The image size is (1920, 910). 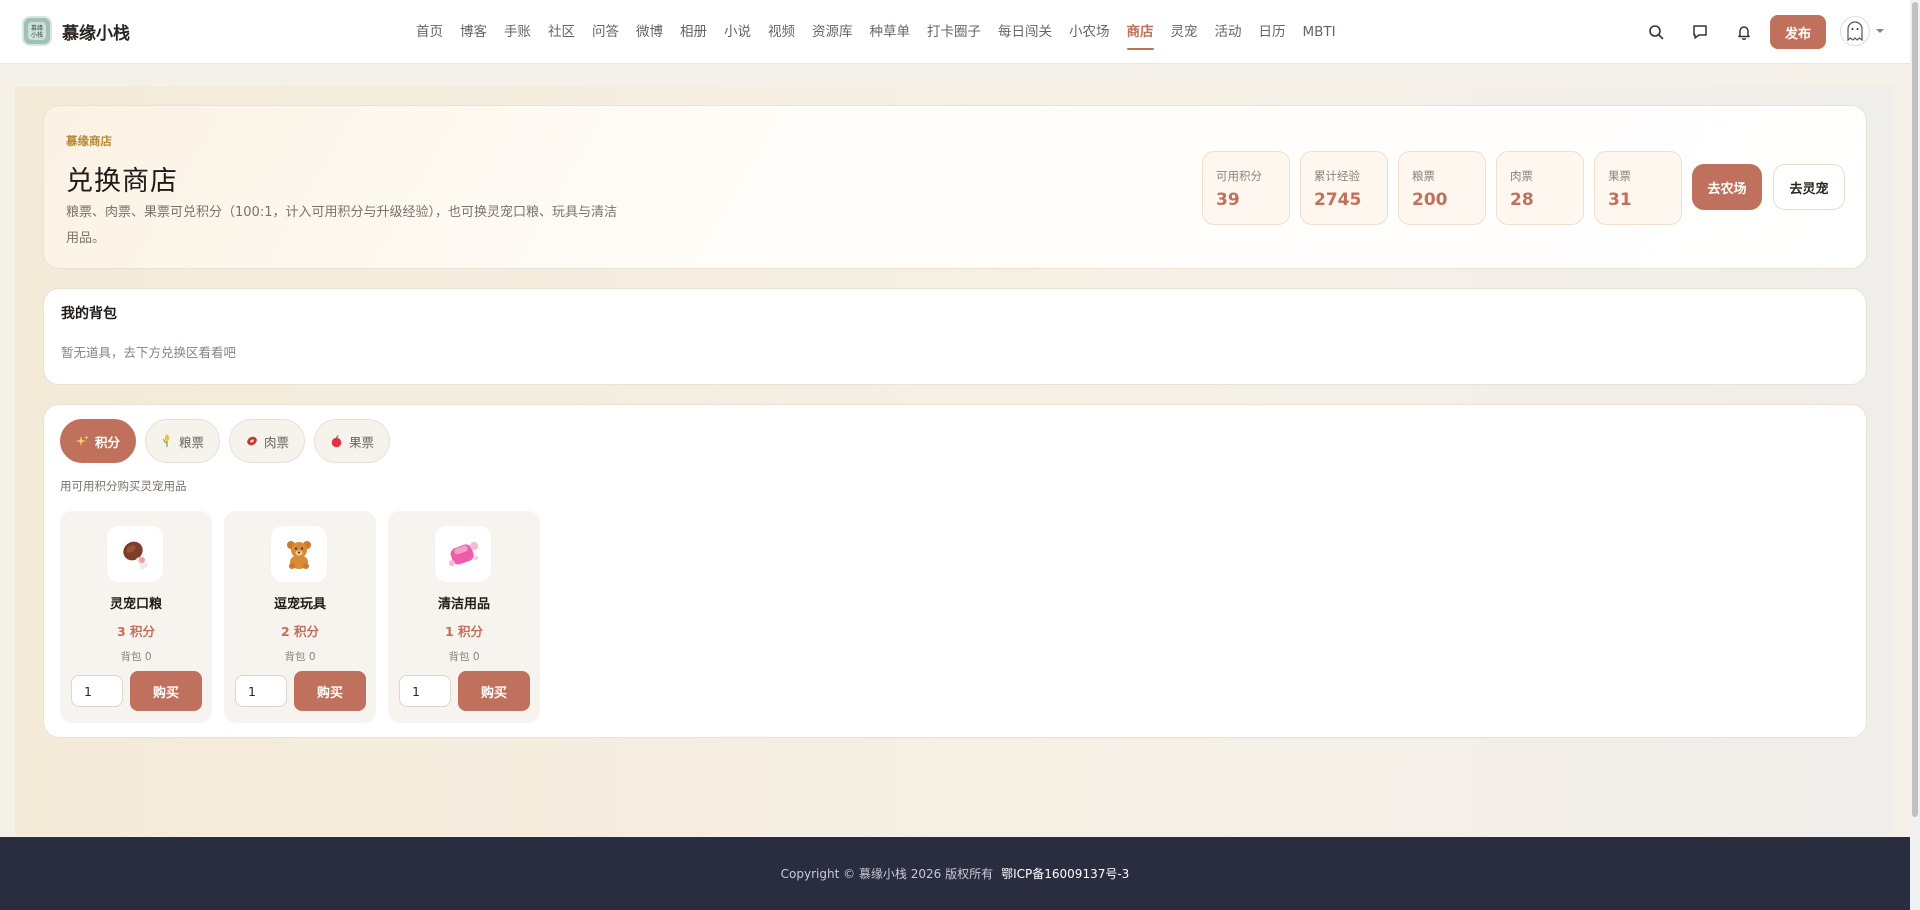 I want to click on soap-icon, so click(x=463, y=554).